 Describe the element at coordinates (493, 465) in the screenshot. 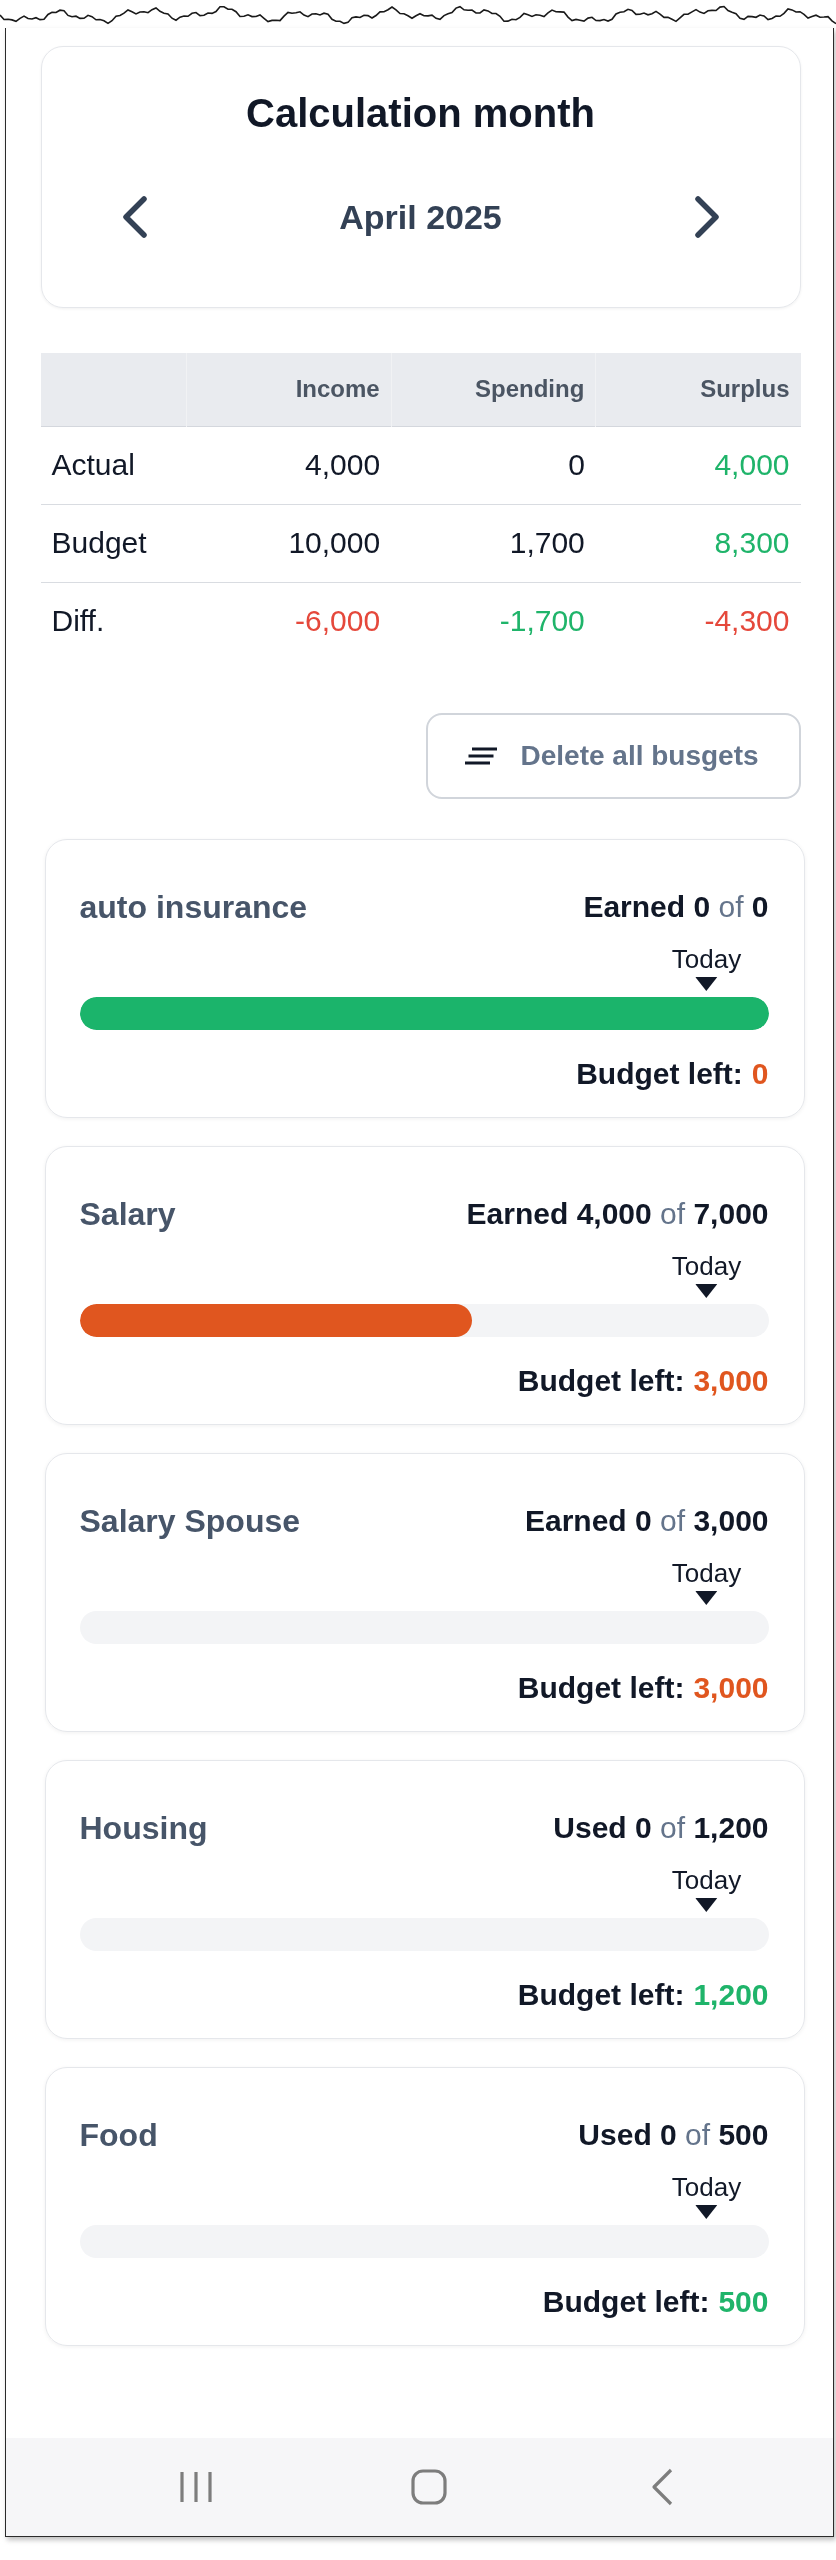

I see `table-cell: 0` at that location.